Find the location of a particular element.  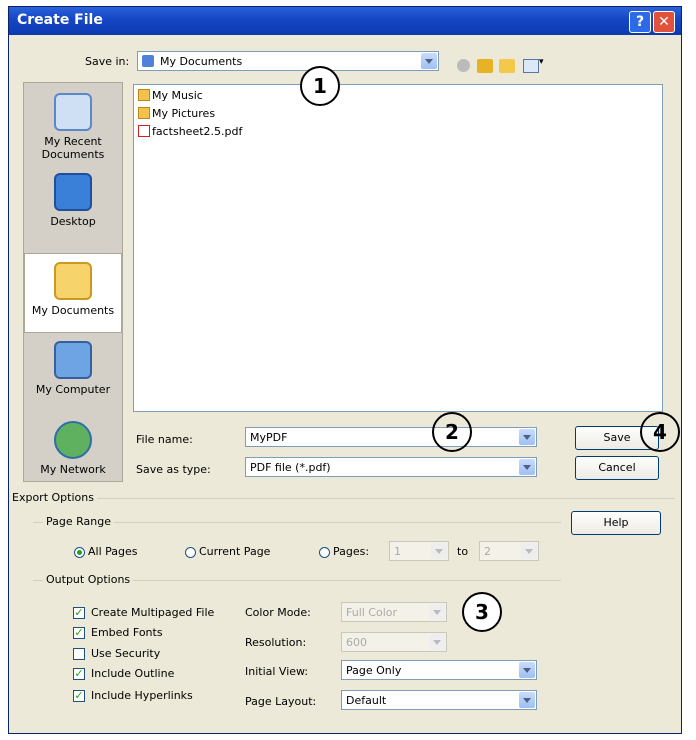

export-options-title: Export Options is located at coordinates (53, 497).